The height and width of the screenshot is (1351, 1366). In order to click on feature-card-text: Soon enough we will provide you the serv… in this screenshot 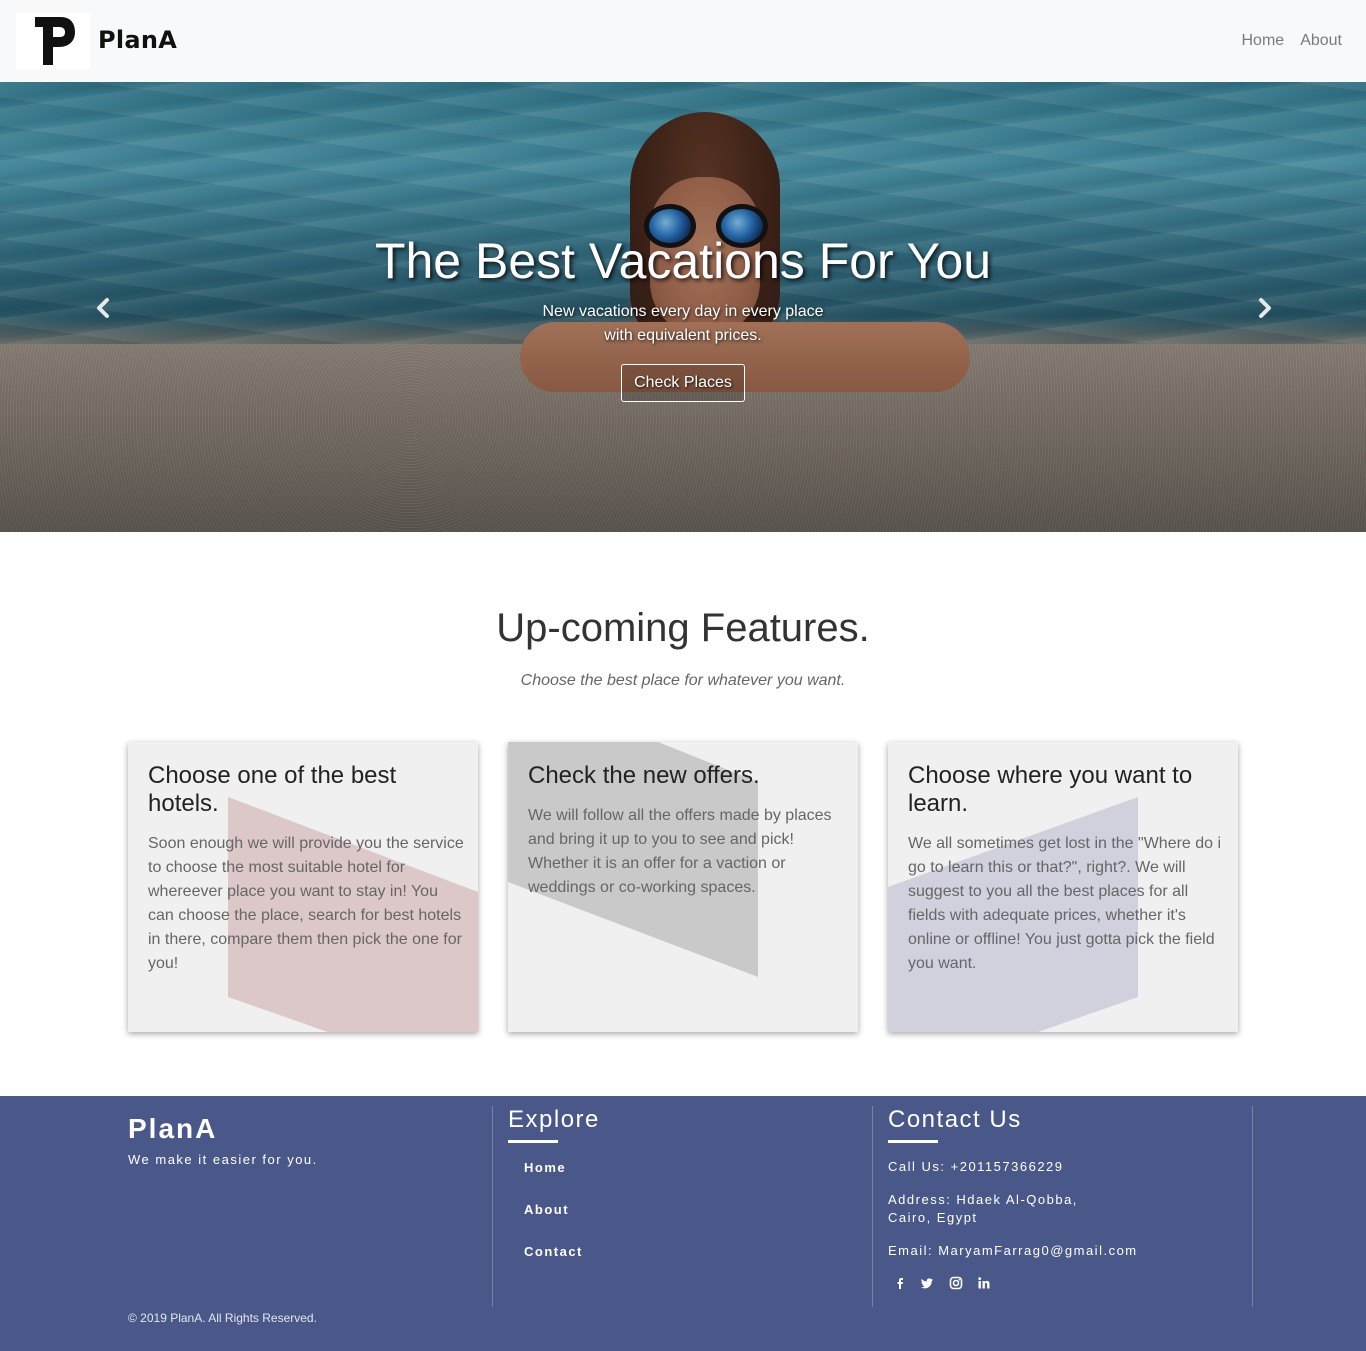, I will do `click(306, 903)`.